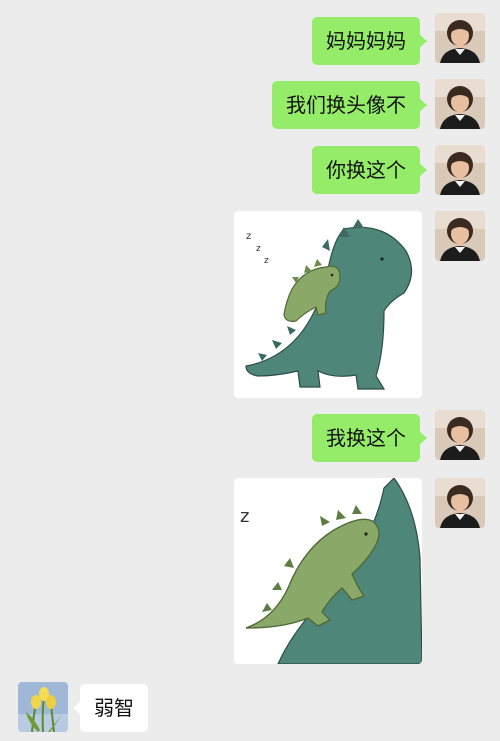 The image size is (500, 741). What do you see at coordinates (369, 41) in the screenshot?
I see `message-bubble: 妈妈妈妈` at bounding box center [369, 41].